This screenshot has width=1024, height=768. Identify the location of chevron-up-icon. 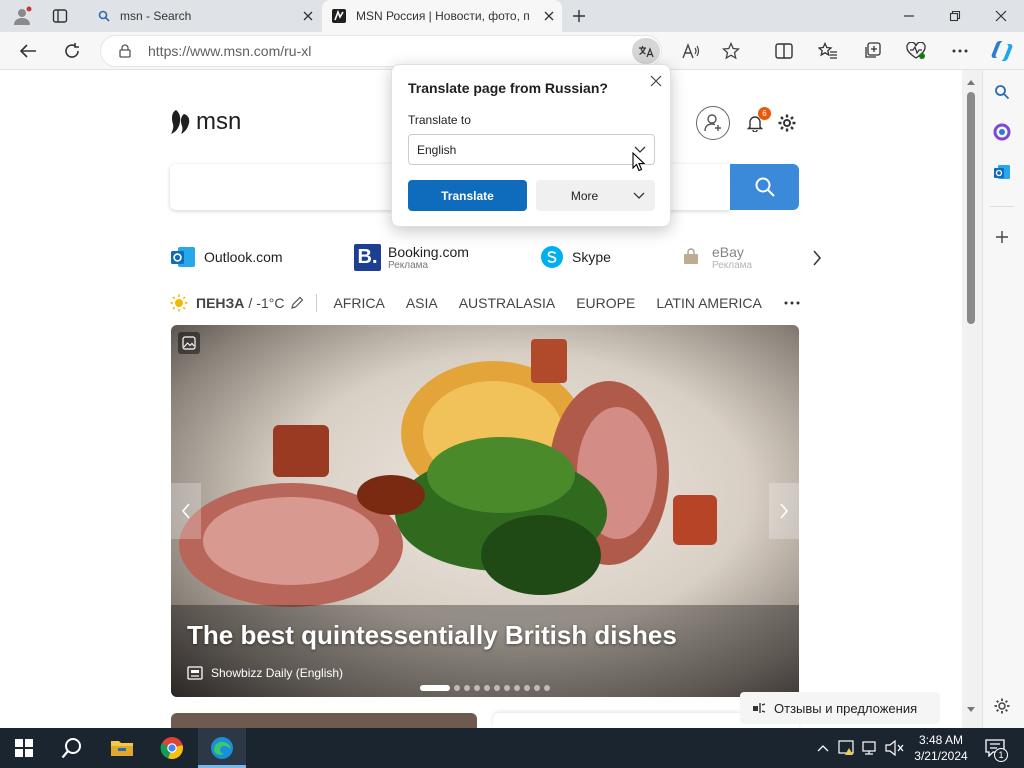
(823, 748).